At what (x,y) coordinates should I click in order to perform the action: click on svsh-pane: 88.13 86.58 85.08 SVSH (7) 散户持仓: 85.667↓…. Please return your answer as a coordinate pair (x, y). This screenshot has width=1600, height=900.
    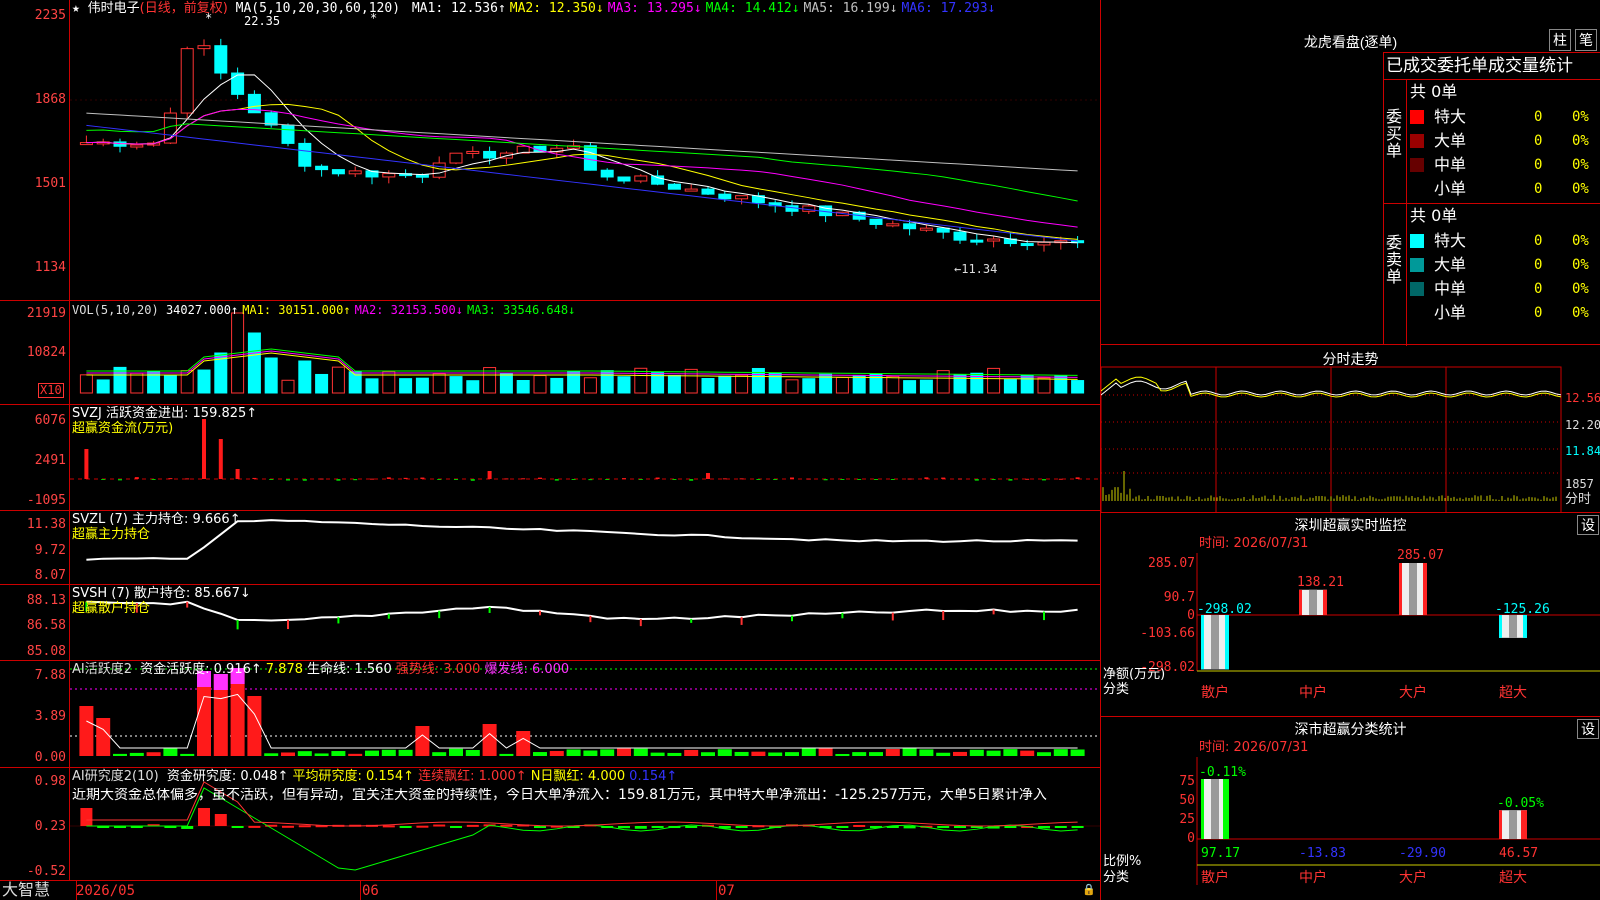
    Looking at the image, I should click on (550, 622).